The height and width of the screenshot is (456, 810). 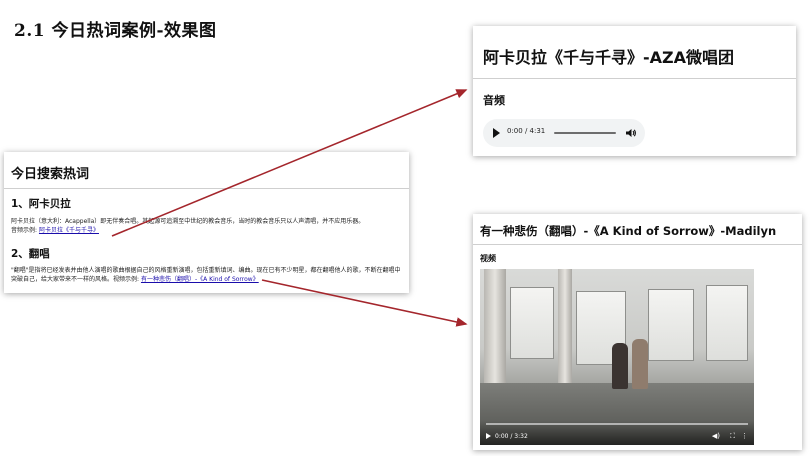 What do you see at coordinates (628, 231) in the screenshot?
I see `video-page-title: 有一种悲伤（翻唱）-《A Kind of Sorrow》-Madilyn` at bounding box center [628, 231].